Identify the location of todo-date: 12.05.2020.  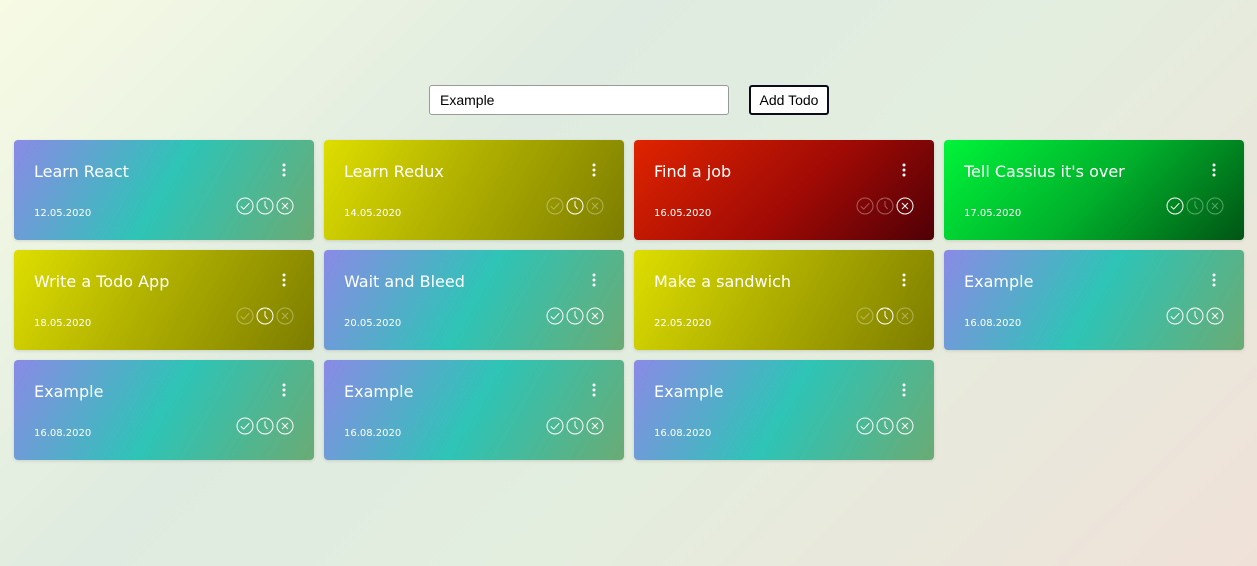
(63, 213).